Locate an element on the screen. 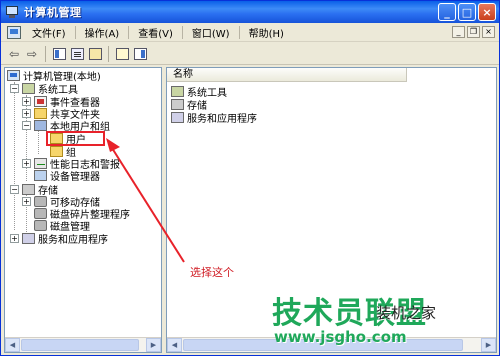 This screenshot has width=500, height=356. tree-label: 设备管理器 is located at coordinates (75, 177).